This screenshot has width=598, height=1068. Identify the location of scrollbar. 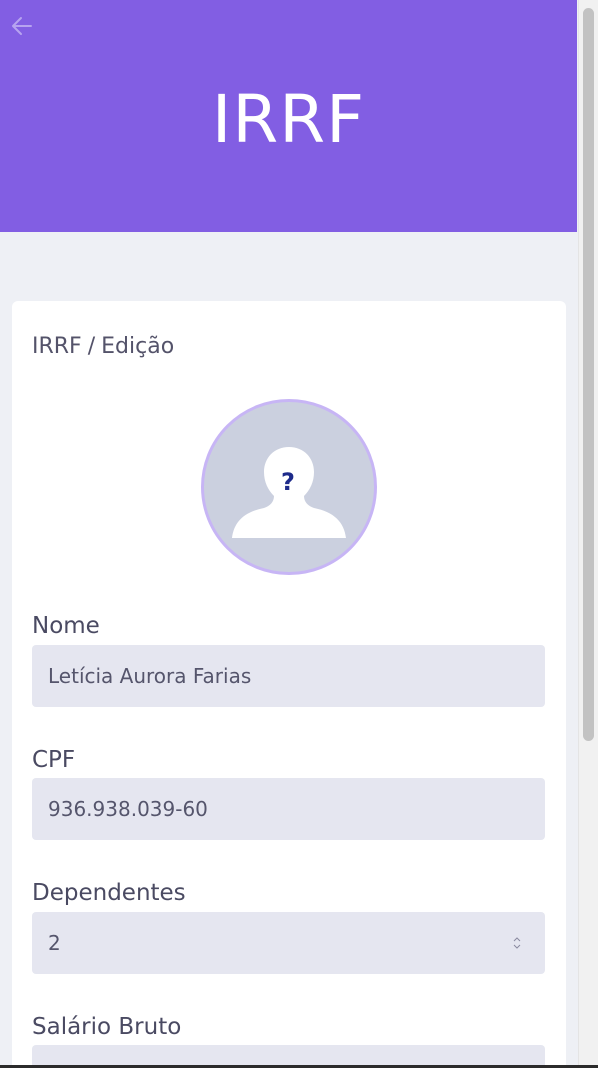
(588, 534).